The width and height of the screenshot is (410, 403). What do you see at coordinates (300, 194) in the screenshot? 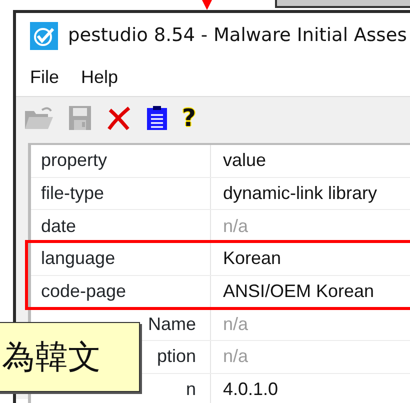
I see `table-cell-text: dynamic-link library` at bounding box center [300, 194].